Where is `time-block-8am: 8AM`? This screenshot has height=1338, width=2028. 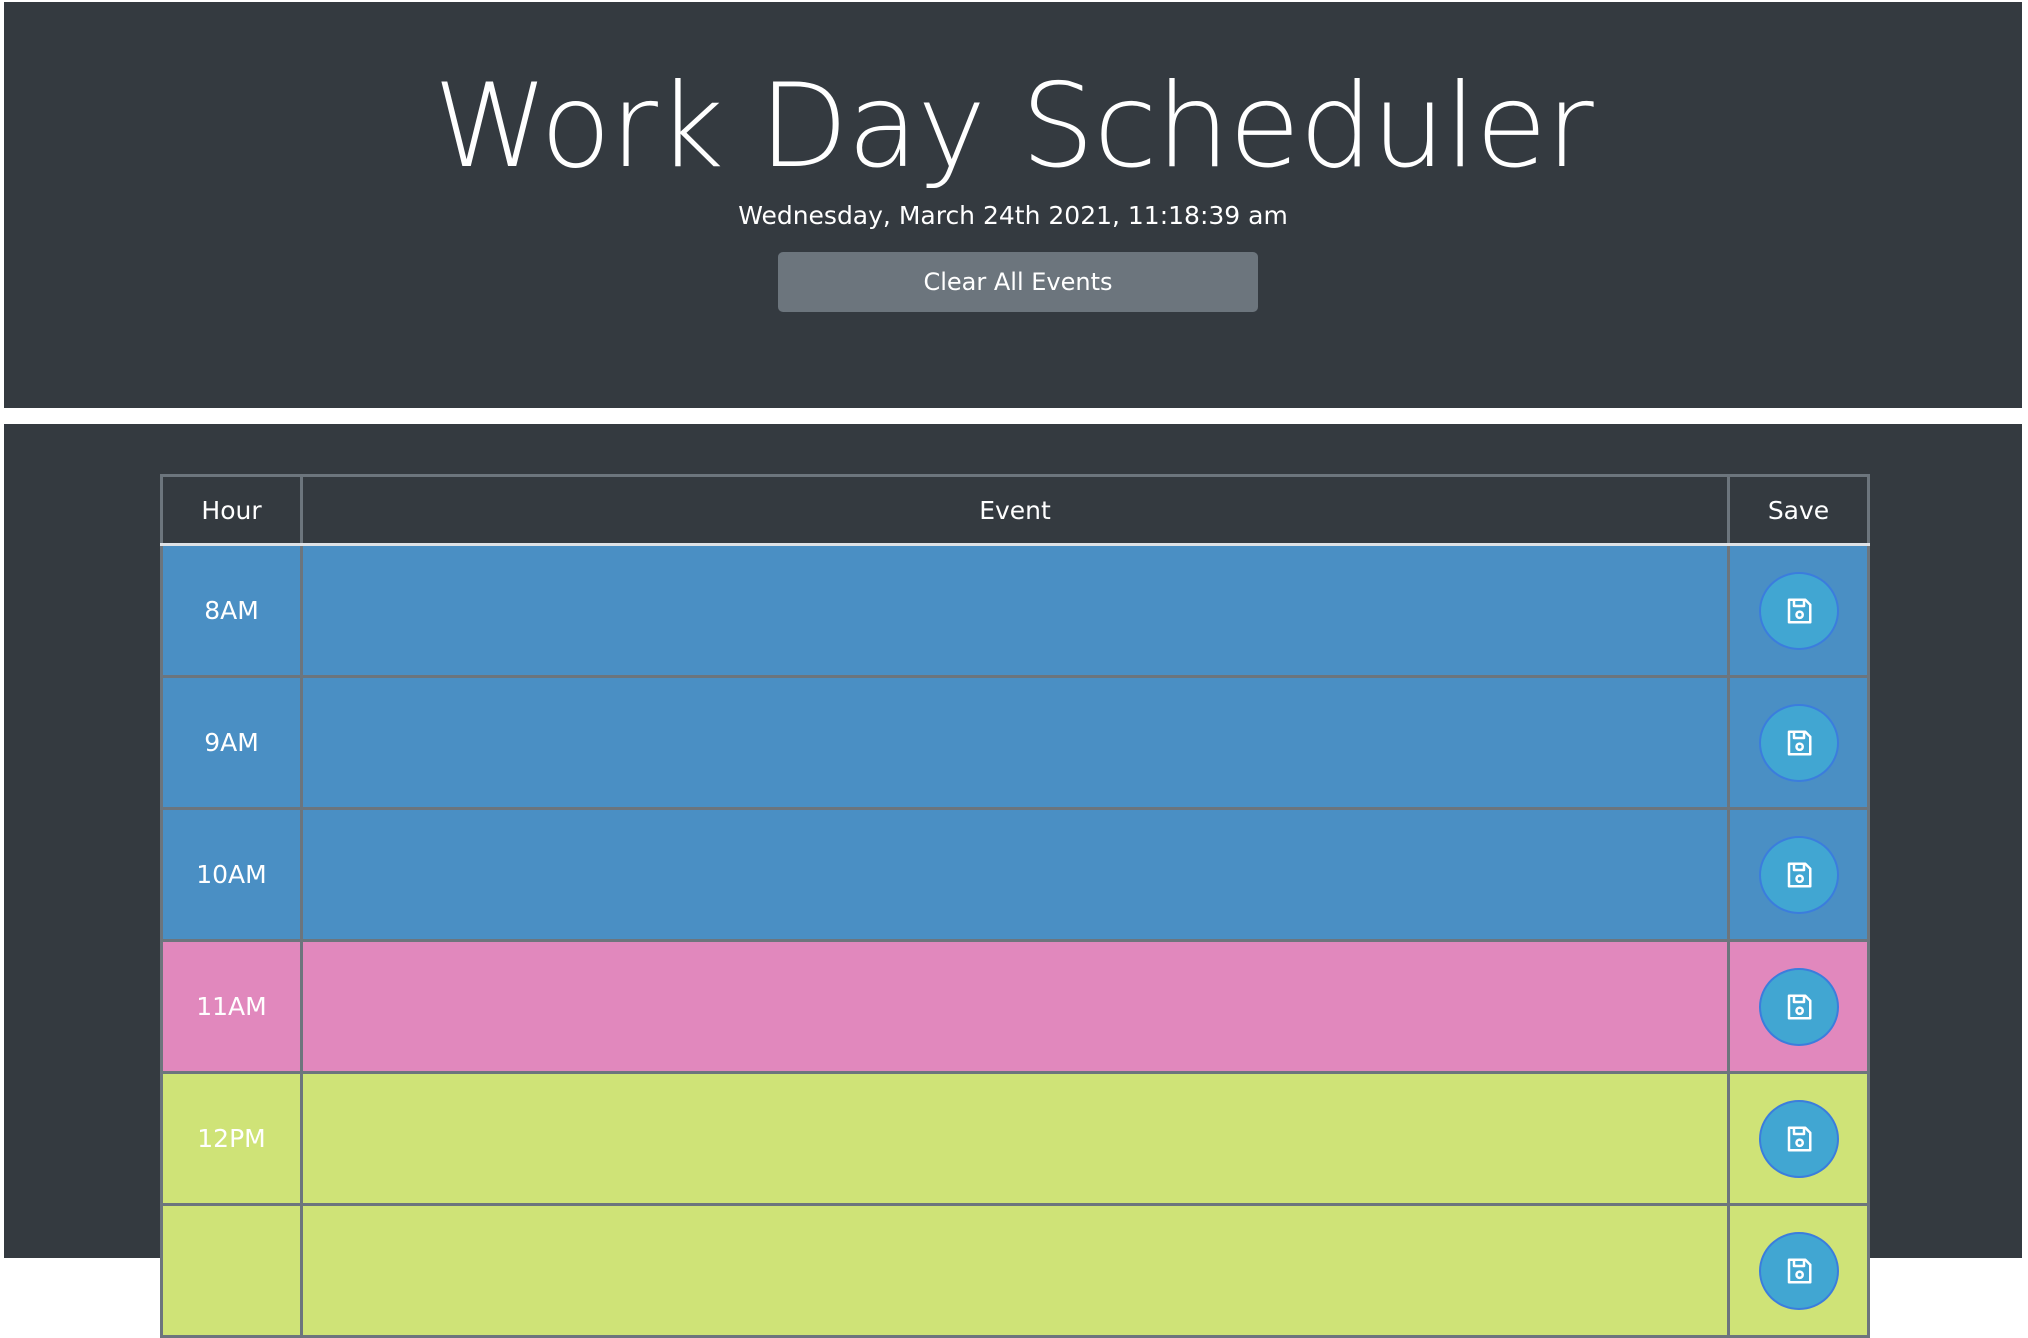
time-block-8am: 8AM is located at coordinates (1015, 610).